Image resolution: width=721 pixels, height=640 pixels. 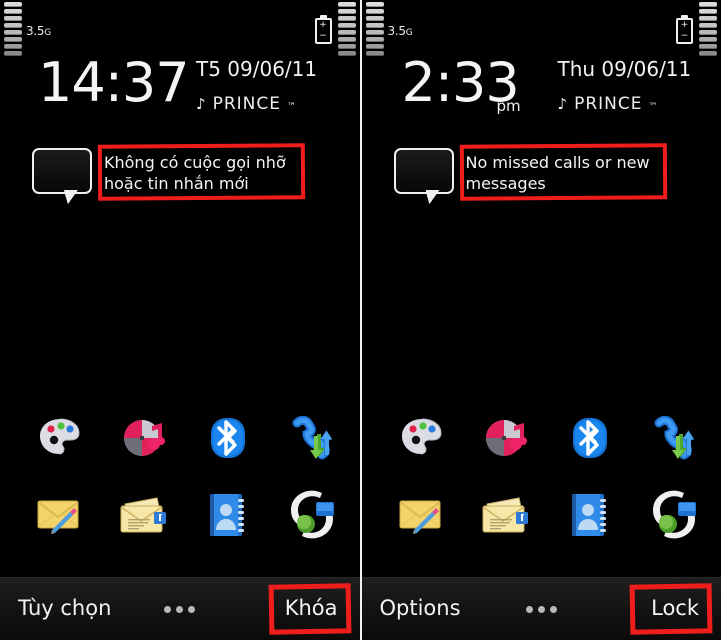 What do you see at coordinates (256, 69) in the screenshot?
I see `clock-date: T5 09/06/11` at bounding box center [256, 69].